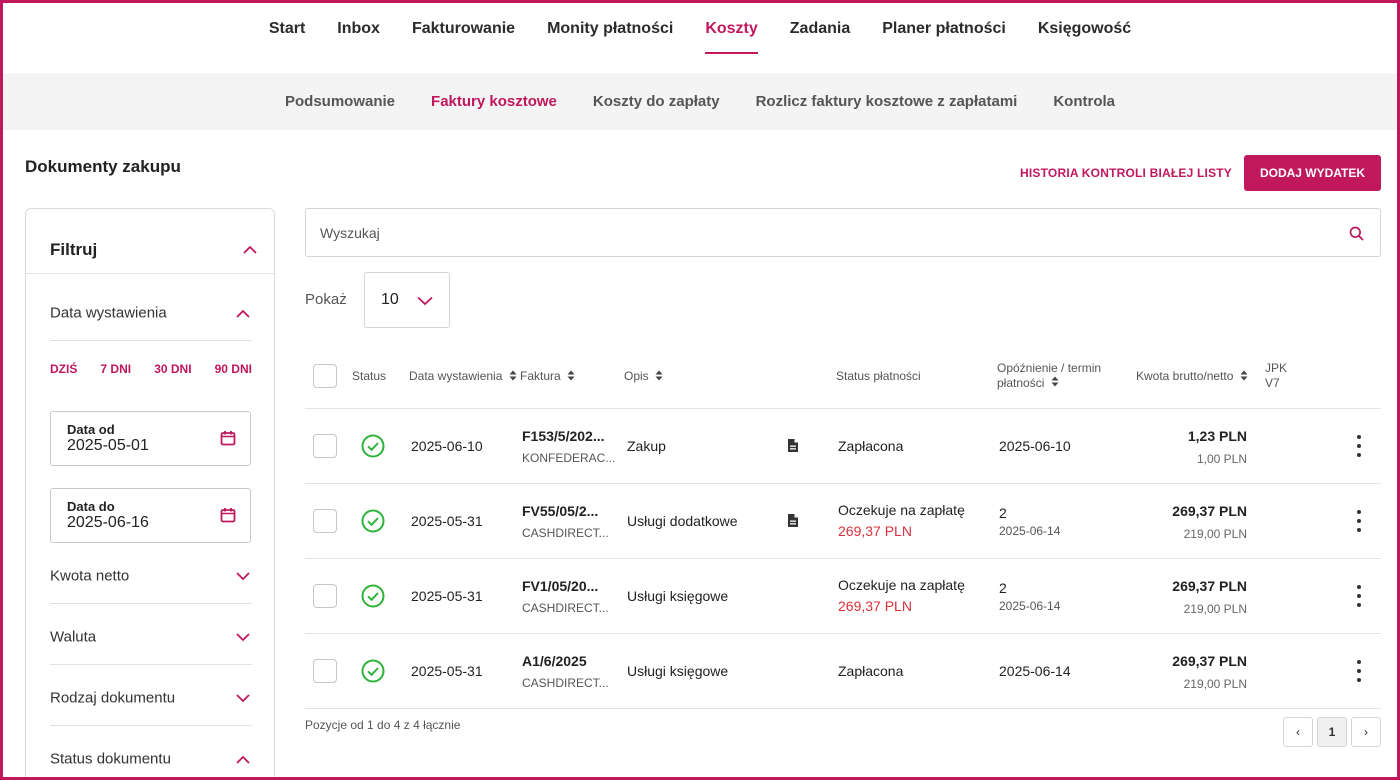 The height and width of the screenshot is (780, 1400). Describe the element at coordinates (151, 695) in the screenshot. I see `filter-section-document-type: Rodzaj dokumentu` at that location.